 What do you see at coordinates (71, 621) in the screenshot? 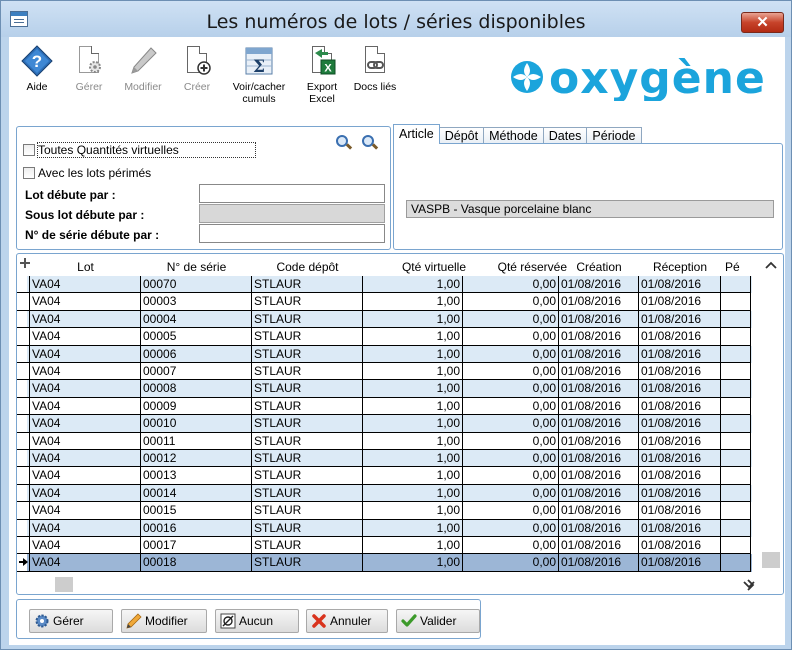
I see `manage-button: Gérer` at bounding box center [71, 621].